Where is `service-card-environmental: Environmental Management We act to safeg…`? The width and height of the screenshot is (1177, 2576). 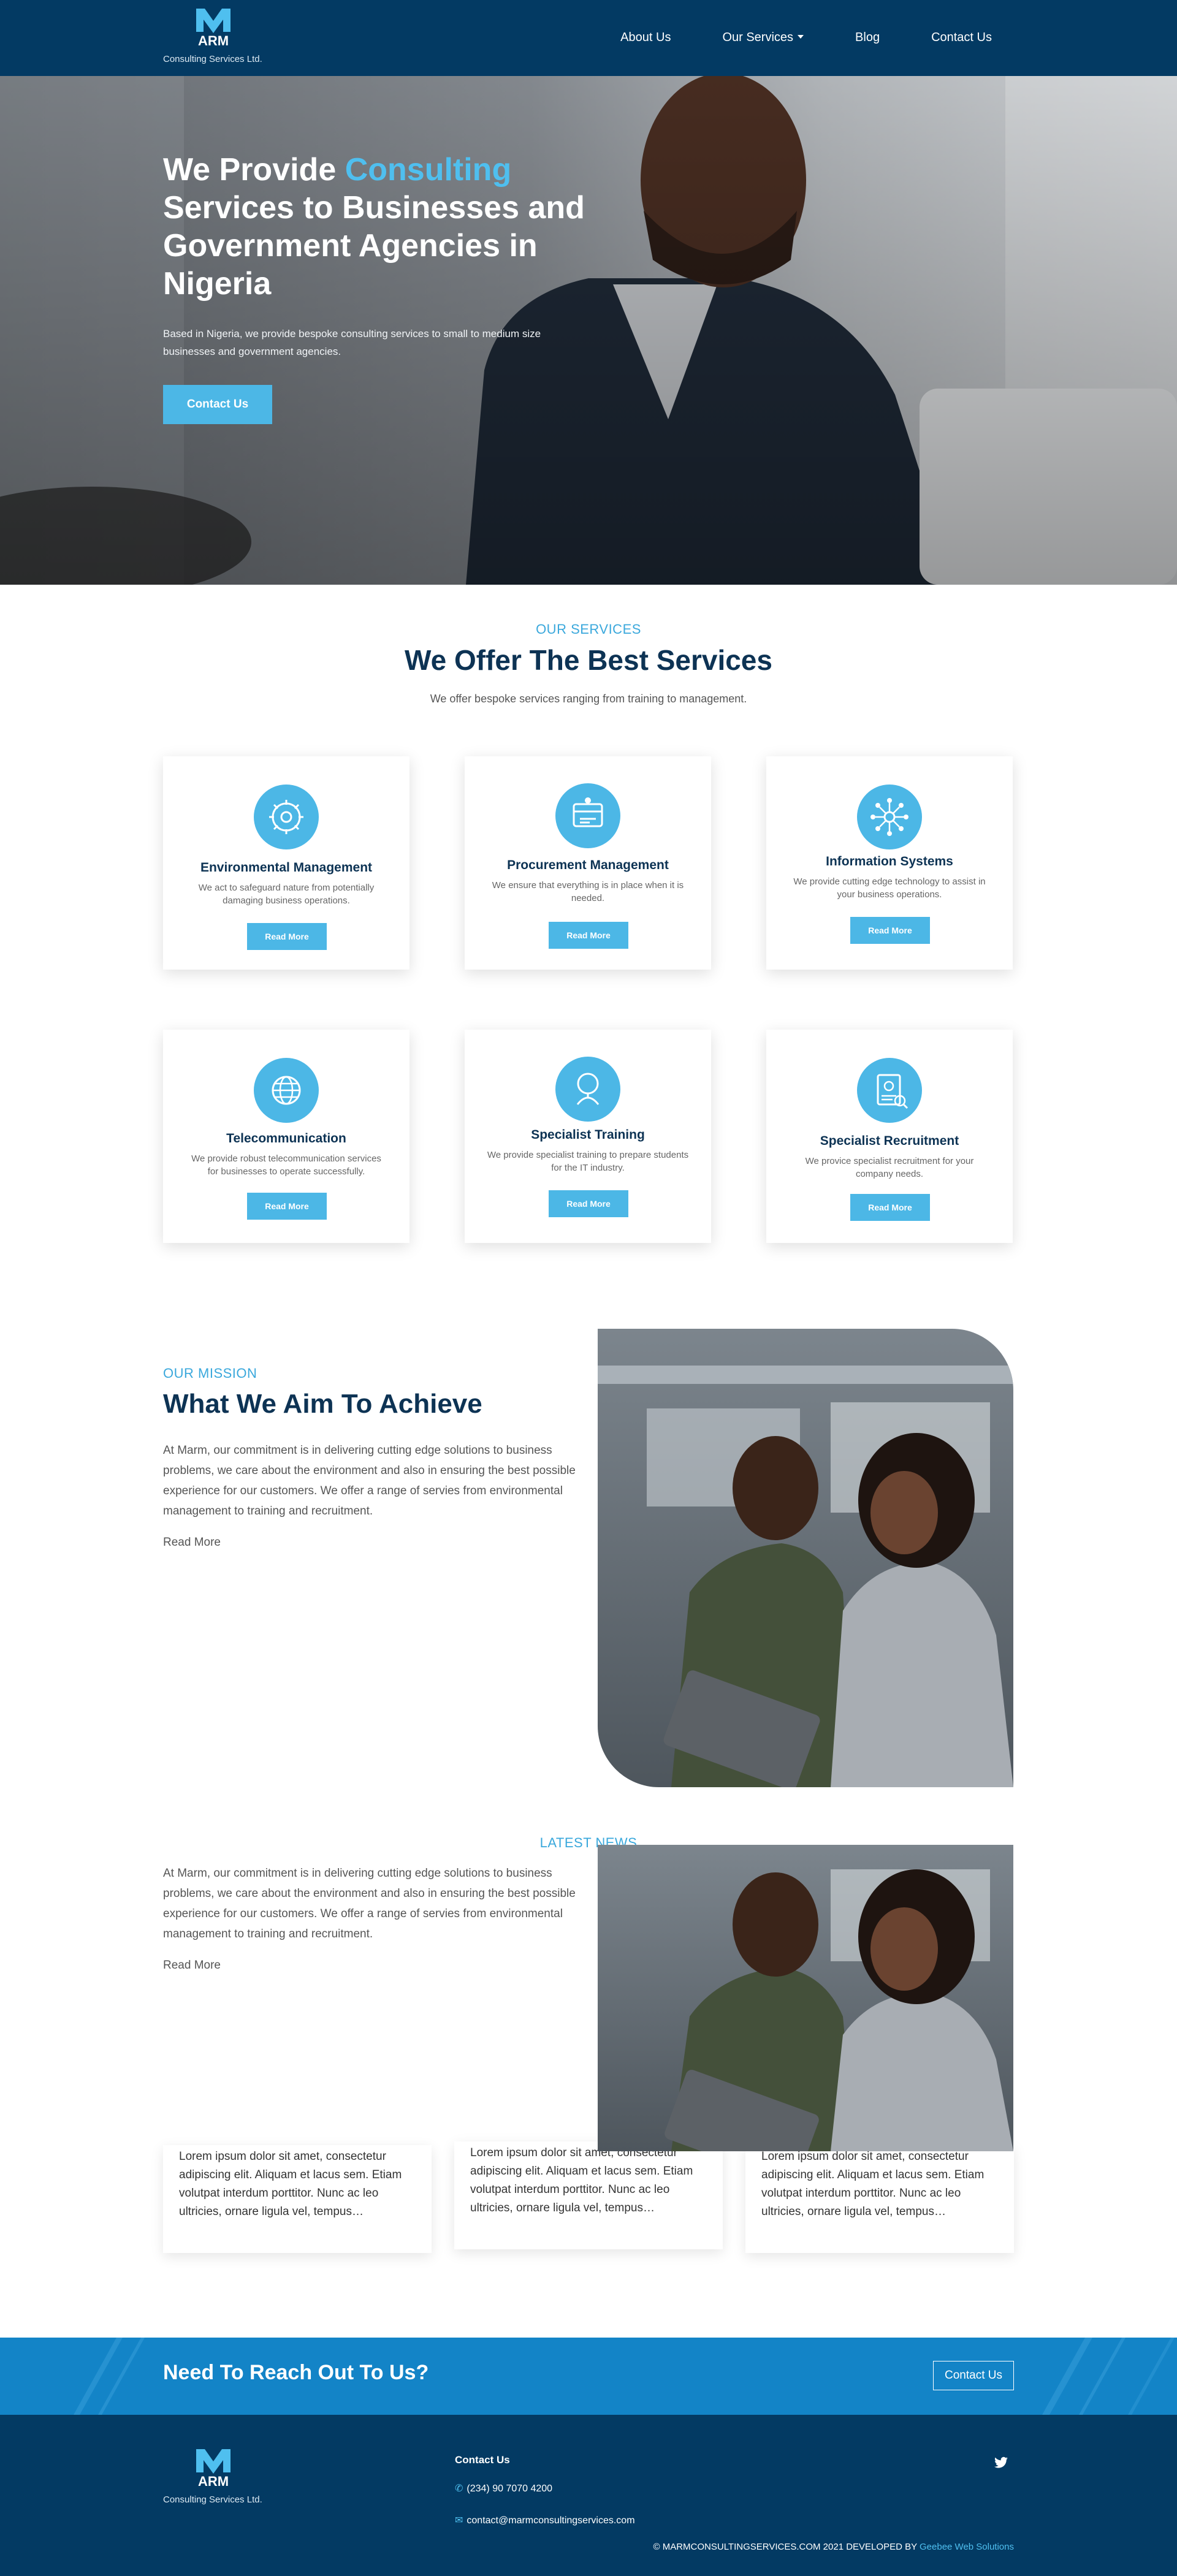 service-card-environmental: Environmental Management We act to safeg… is located at coordinates (286, 863).